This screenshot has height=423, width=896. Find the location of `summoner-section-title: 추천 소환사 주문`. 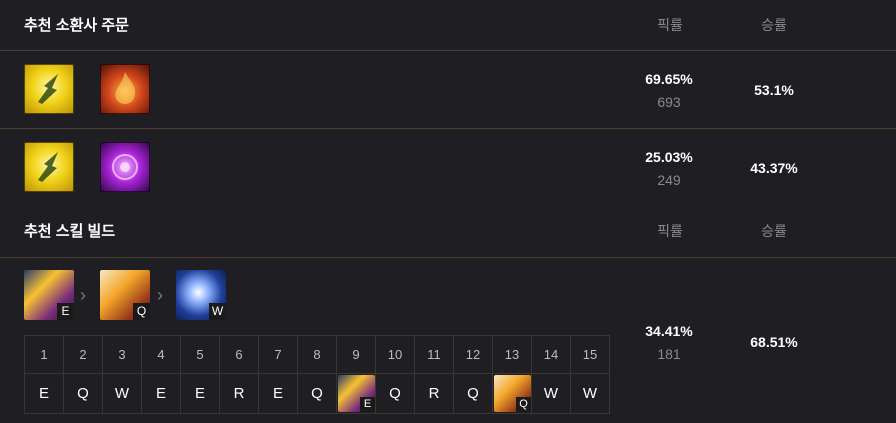

summoner-section-title: 추천 소환사 주문 is located at coordinates (76, 25).